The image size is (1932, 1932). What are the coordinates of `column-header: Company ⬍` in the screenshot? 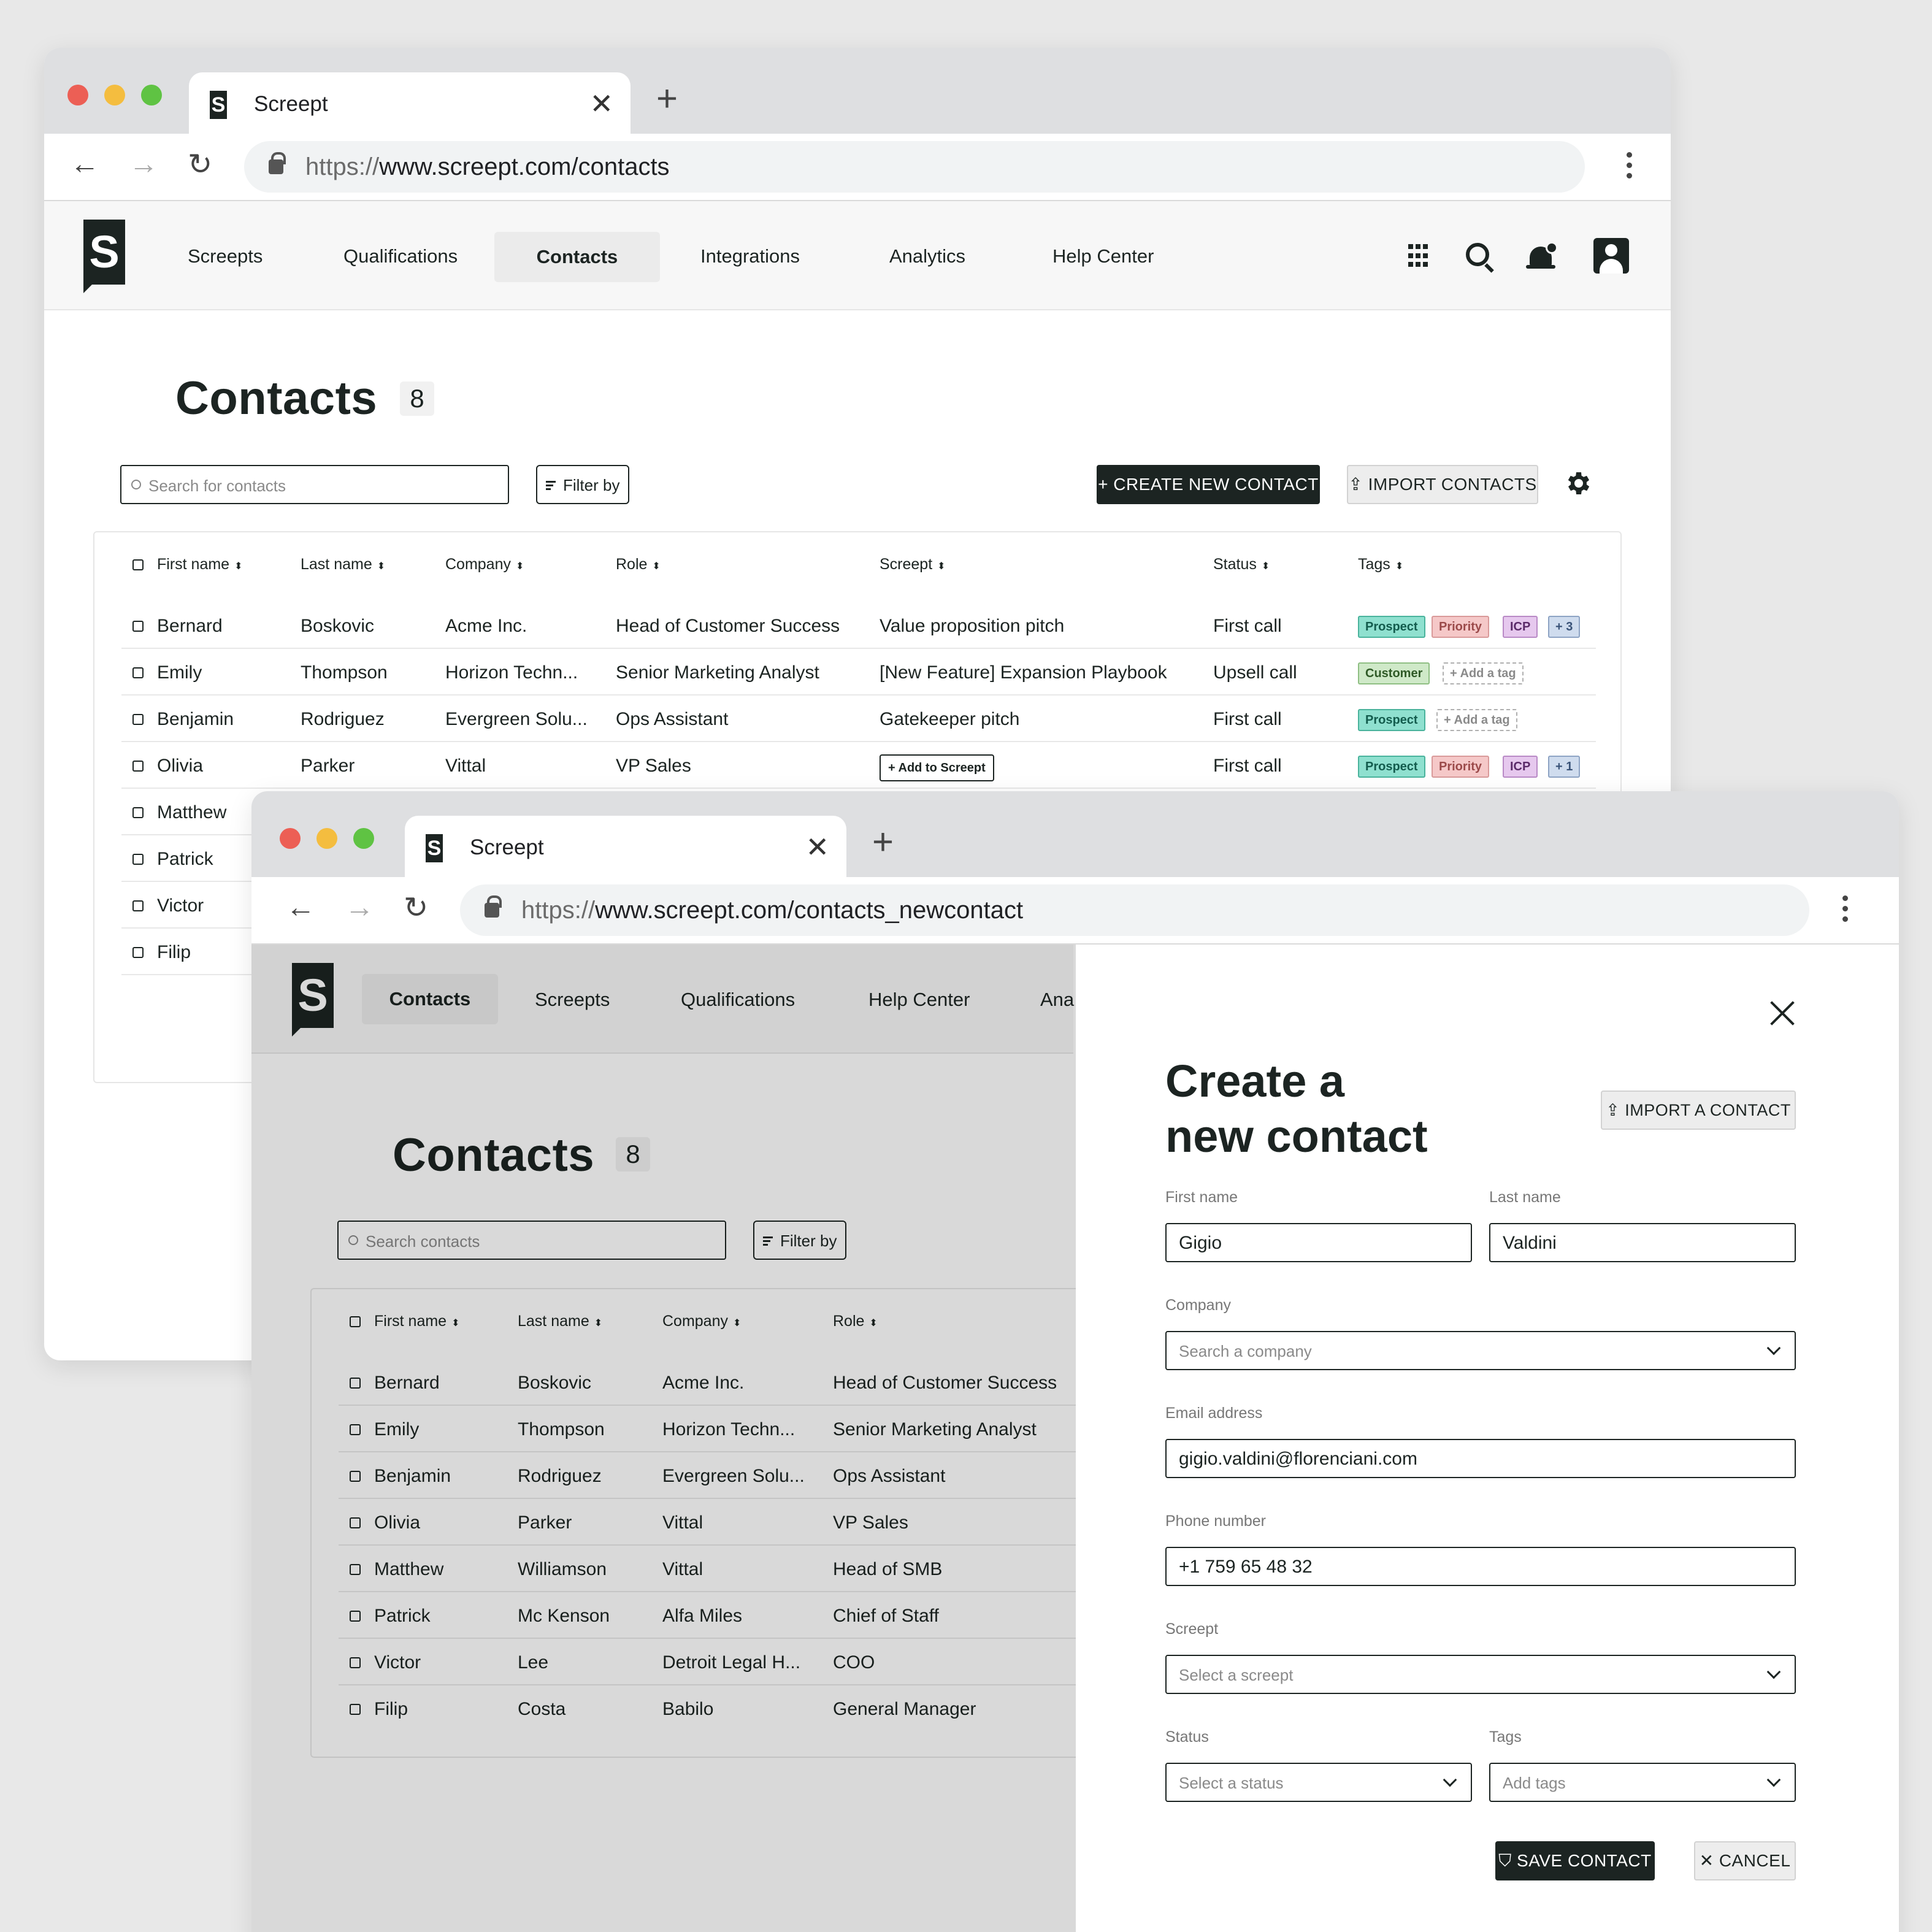 It's located at (484, 564).